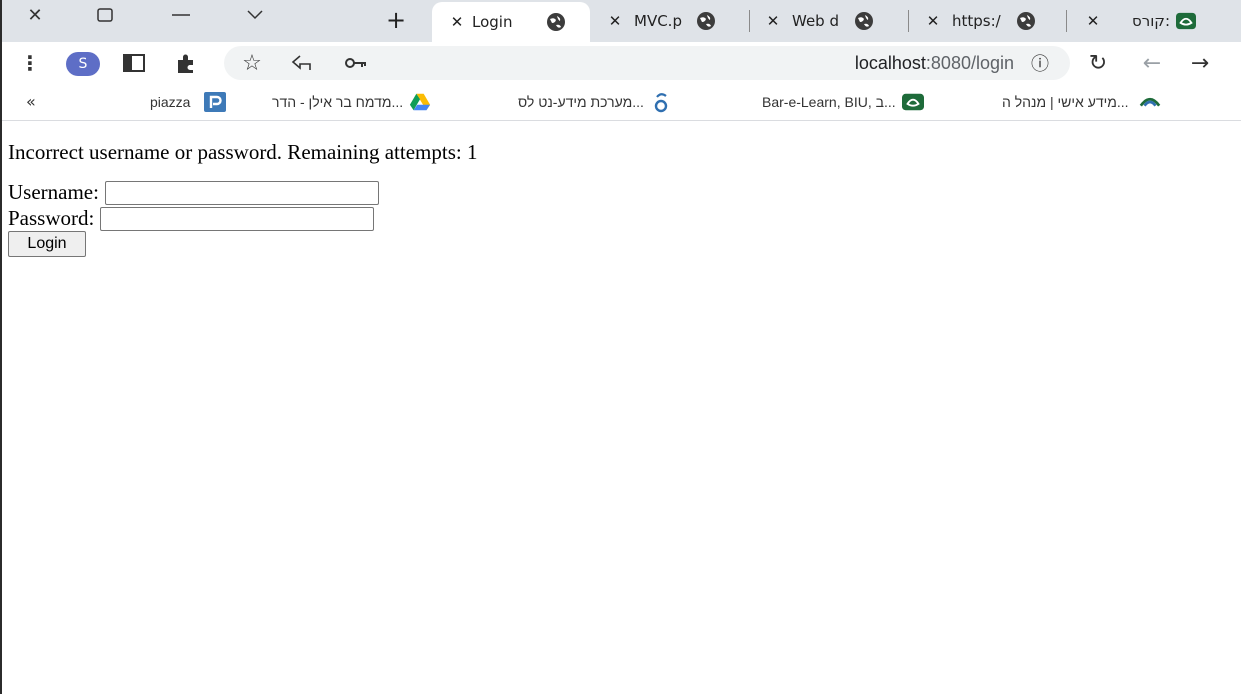 This screenshot has width=1241, height=694. Describe the element at coordinates (647, 63) in the screenshot. I see `address-bar: ☆ localhost:8080/login ⓘ` at that location.